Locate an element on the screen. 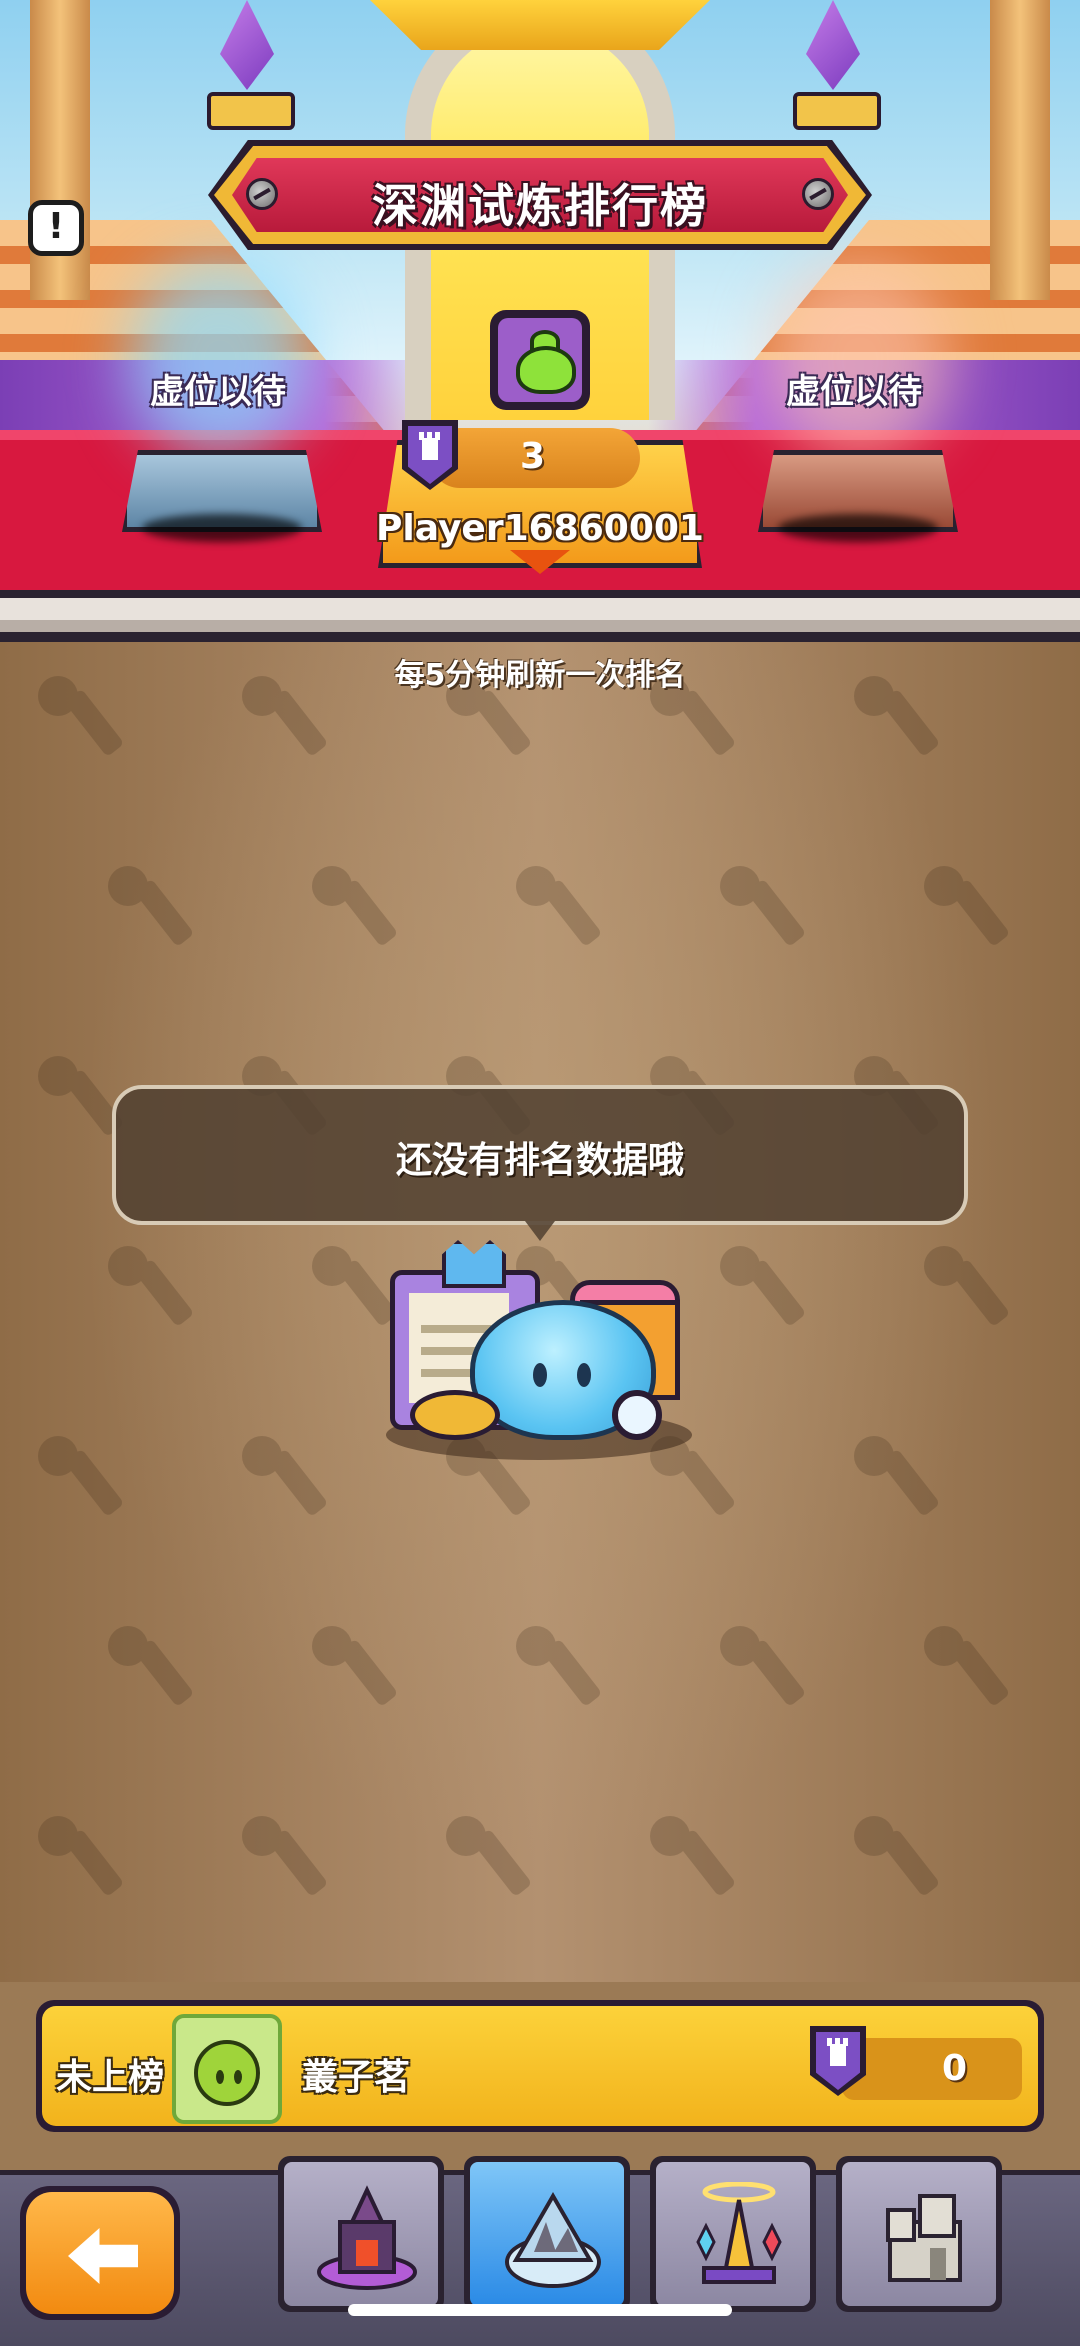  green-cactus-avatar-icon is located at coordinates (227, 2073).